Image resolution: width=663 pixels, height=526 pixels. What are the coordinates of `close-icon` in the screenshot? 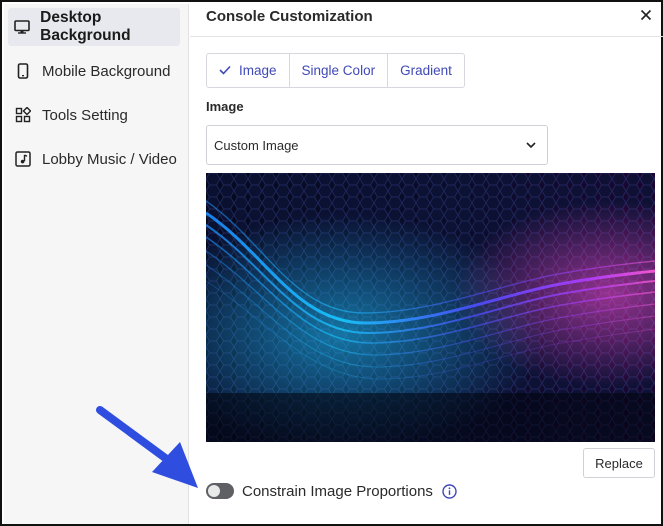 It's located at (646, 17).